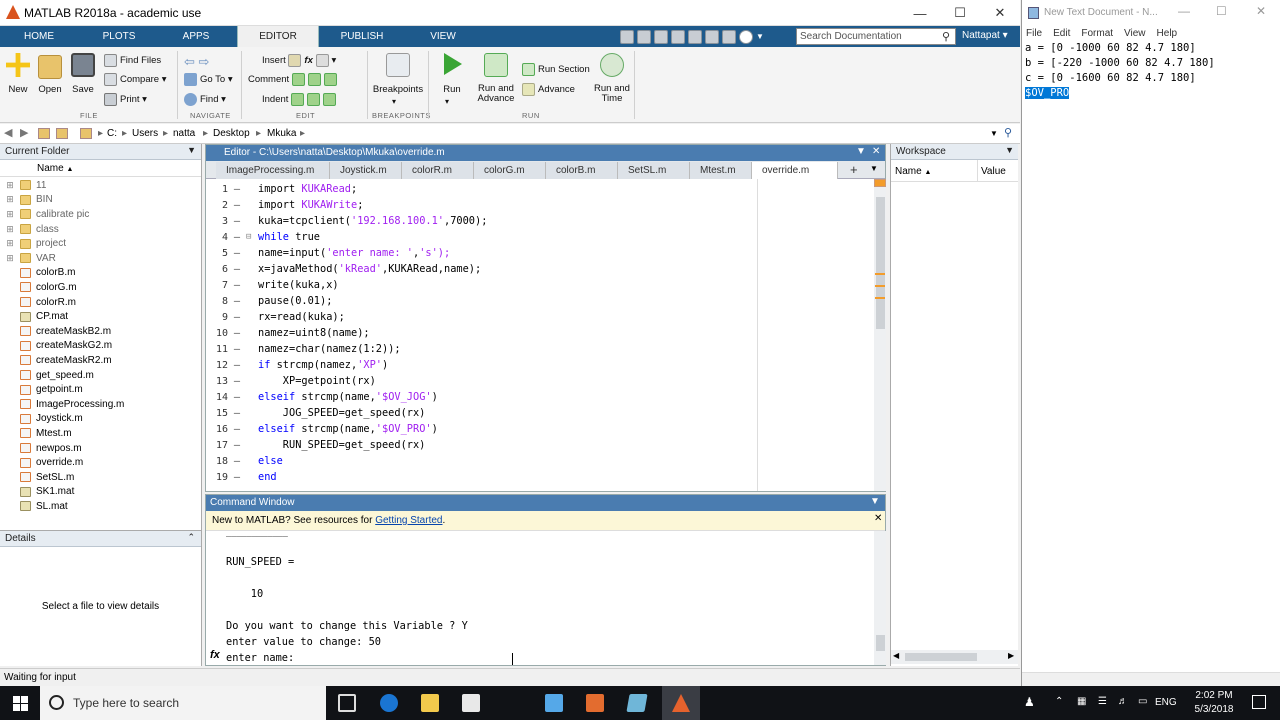  I want to click on breadcrumb-desktop: Desktop, so click(231, 133).